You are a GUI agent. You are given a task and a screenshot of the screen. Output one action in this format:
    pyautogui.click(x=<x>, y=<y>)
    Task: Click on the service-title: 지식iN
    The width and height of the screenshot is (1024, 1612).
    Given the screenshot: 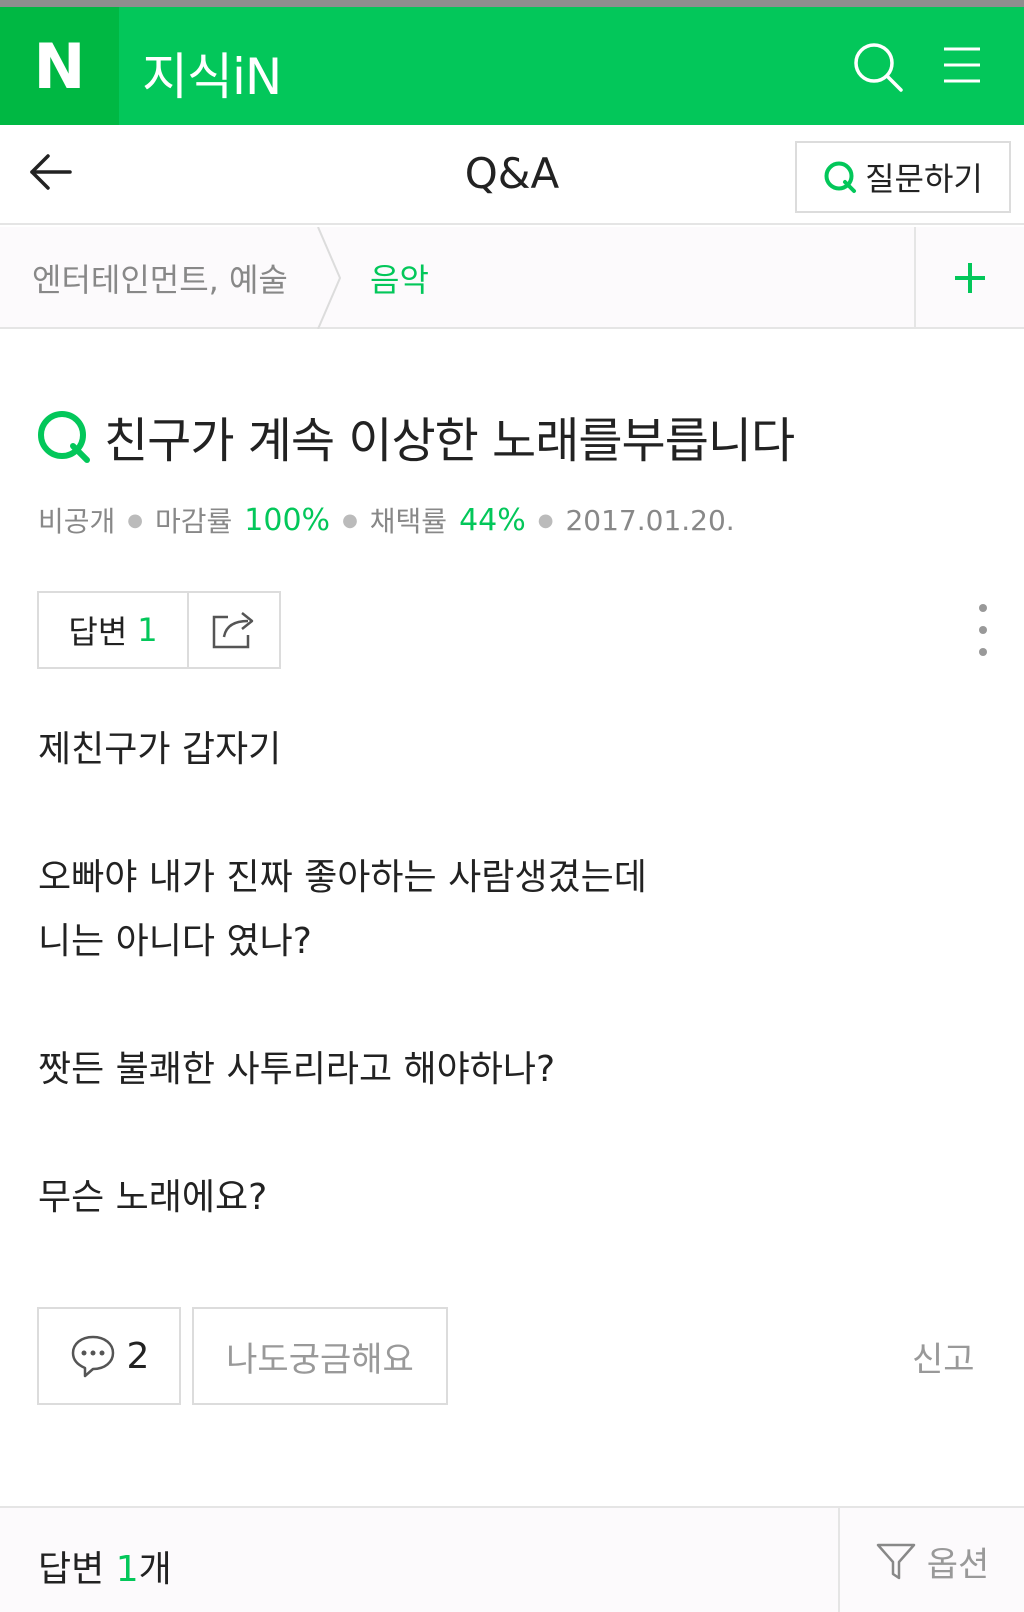 What is the action you would take?
    pyautogui.click(x=212, y=73)
    